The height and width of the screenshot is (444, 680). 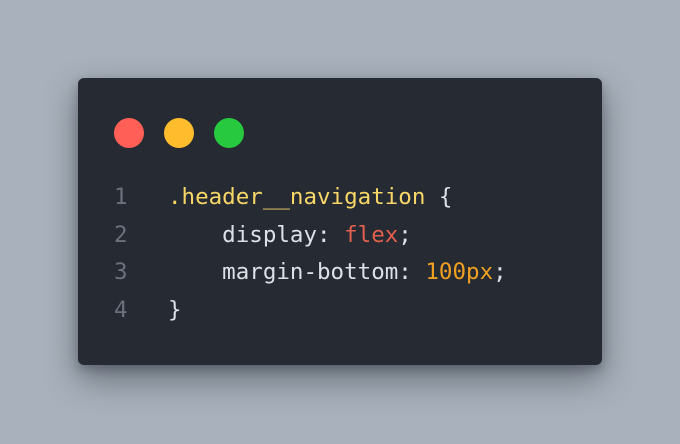 I want to click on code-line: 3 margin-bottom: 100px;, so click(x=310, y=273).